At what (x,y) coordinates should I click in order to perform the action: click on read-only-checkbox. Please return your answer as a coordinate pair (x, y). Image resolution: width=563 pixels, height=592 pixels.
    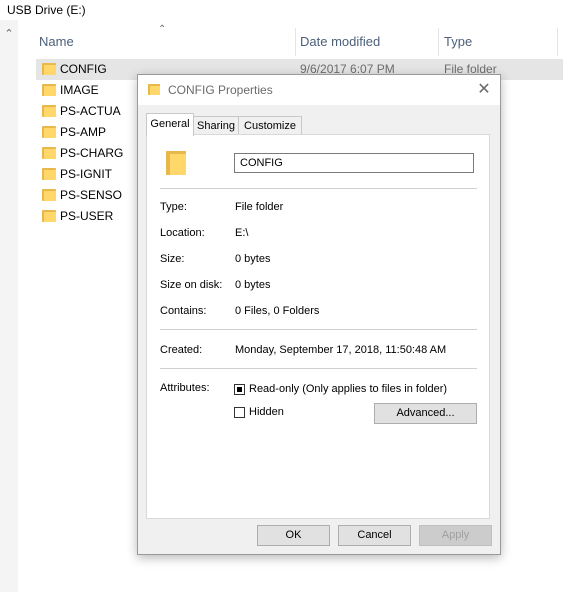
    Looking at the image, I should click on (239, 389).